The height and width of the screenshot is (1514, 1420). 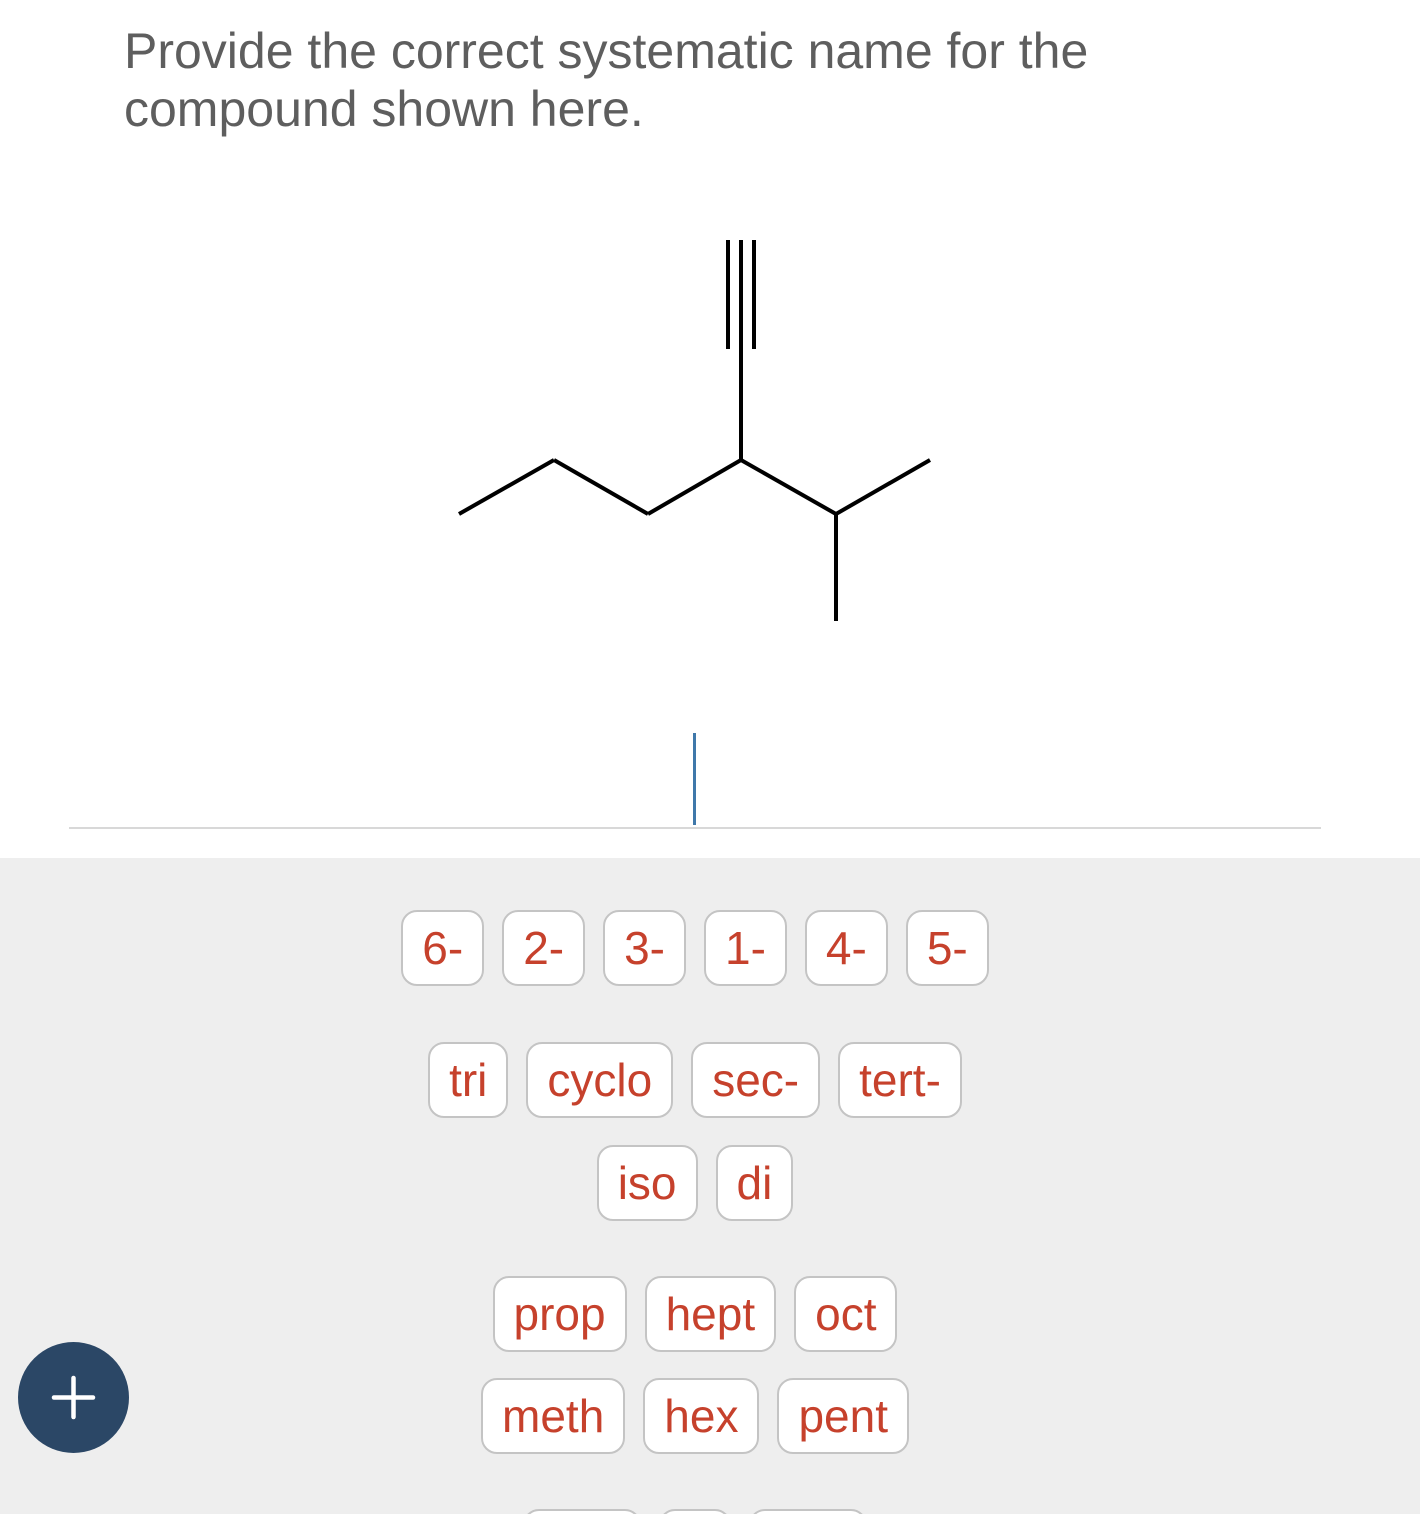 What do you see at coordinates (506, 487) in the screenshot?
I see `bond-ethyl-terminal` at bounding box center [506, 487].